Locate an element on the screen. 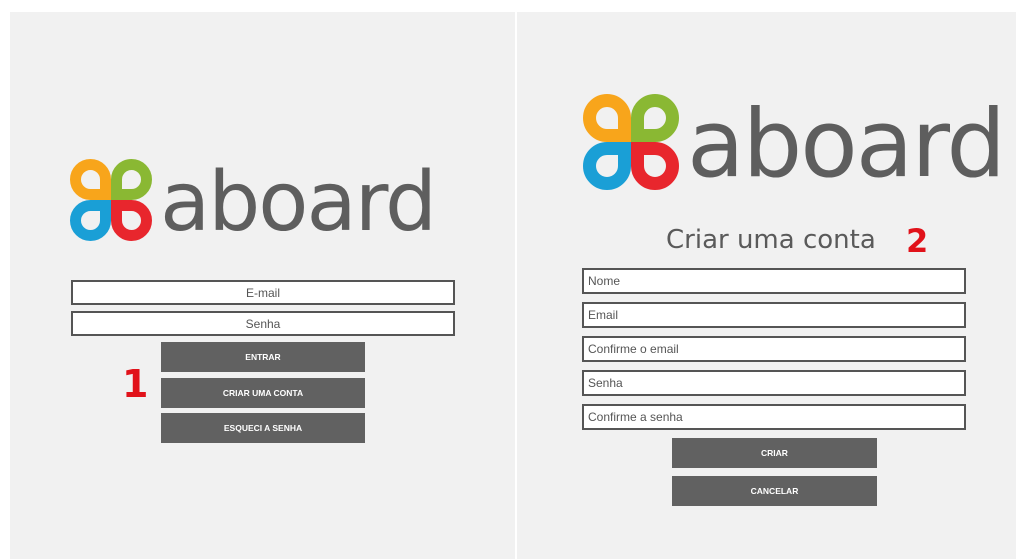  step-number-1: 1 is located at coordinates (135, 384).